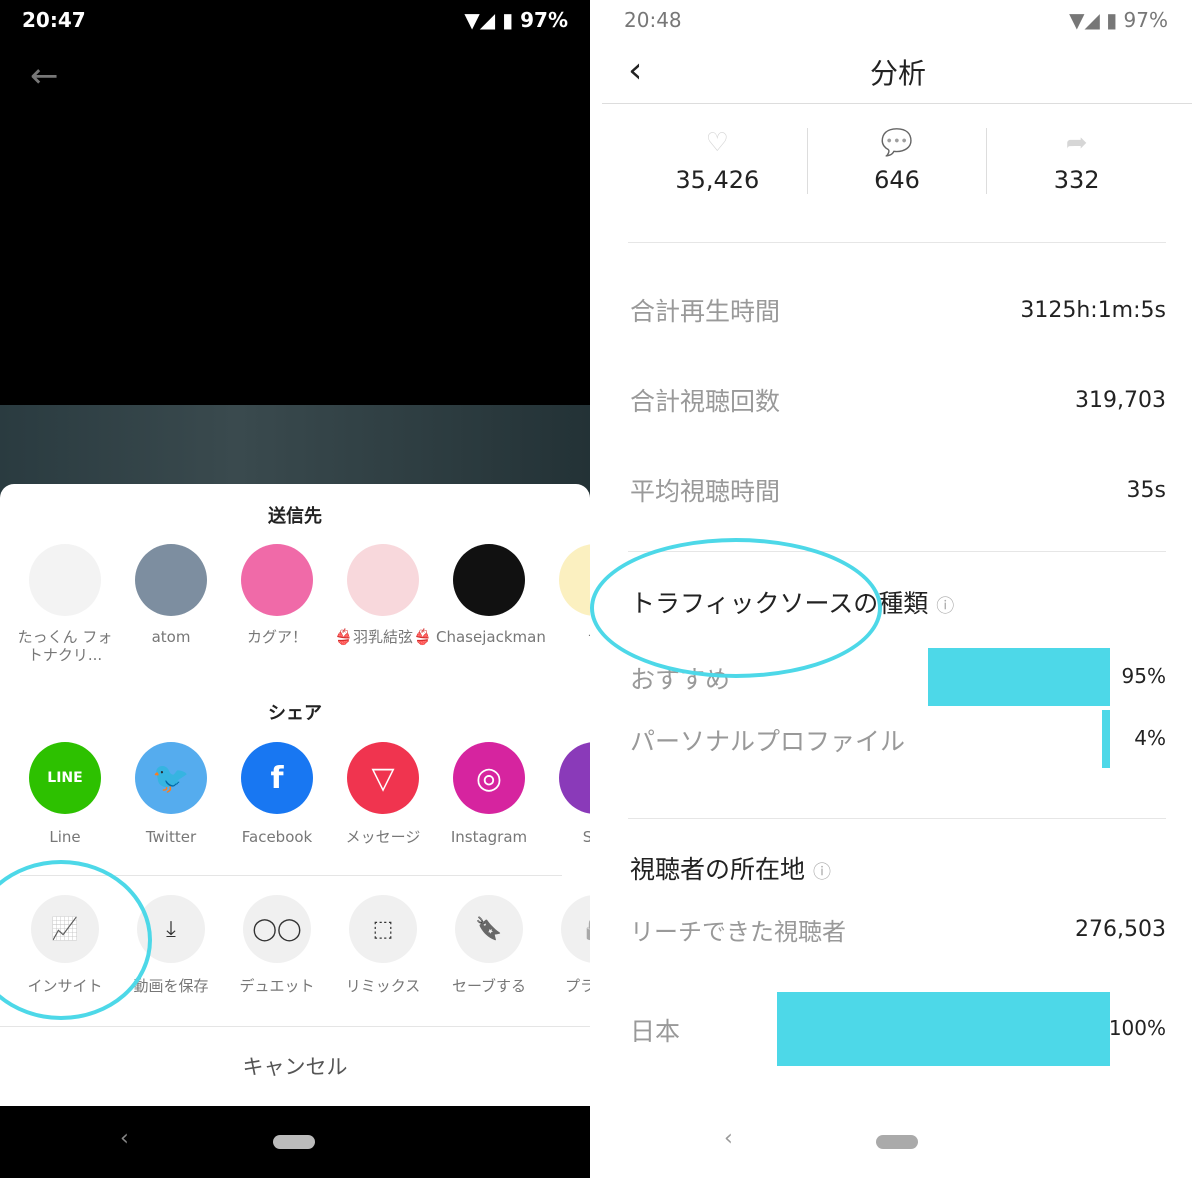 The width and height of the screenshot is (1200, 1178). What do you see at coordinates (65, 778) in the screenshot?
I see `line-icon: LINE` at bounding box center [65, 778].